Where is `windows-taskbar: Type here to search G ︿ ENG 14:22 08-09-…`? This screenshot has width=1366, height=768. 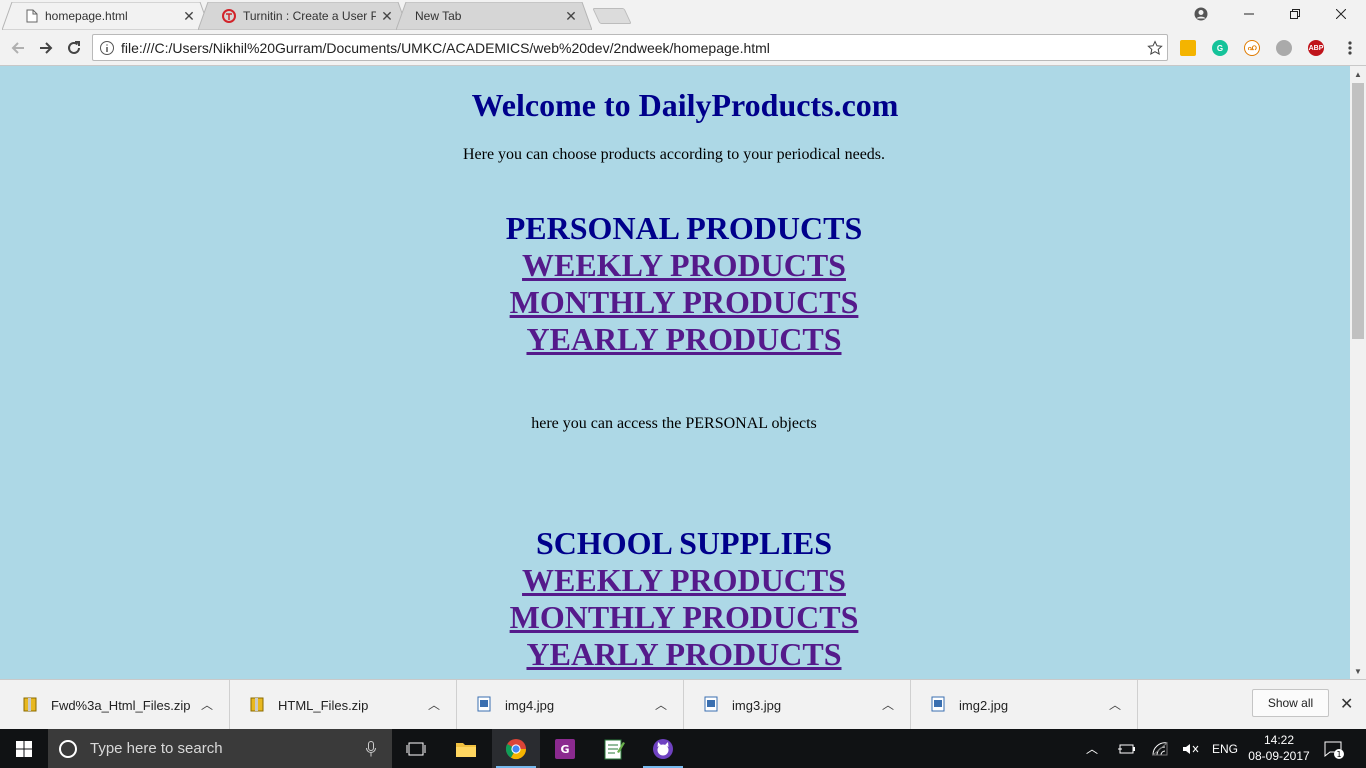
windows-taskbar: Type here to search G ︿ ENG 14:22 08-09-… is located at coordinates (683, 748).